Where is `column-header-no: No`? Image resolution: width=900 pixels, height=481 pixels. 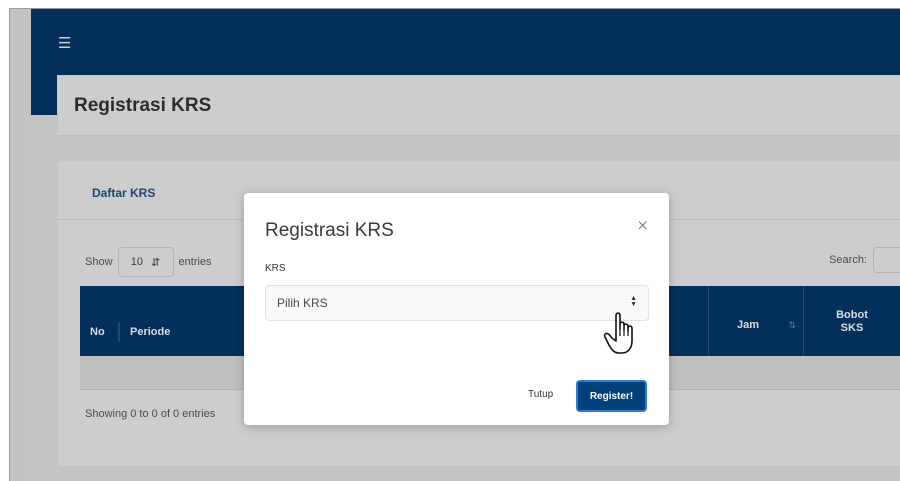 column-header-no: No is located at coordinates (99, 332).